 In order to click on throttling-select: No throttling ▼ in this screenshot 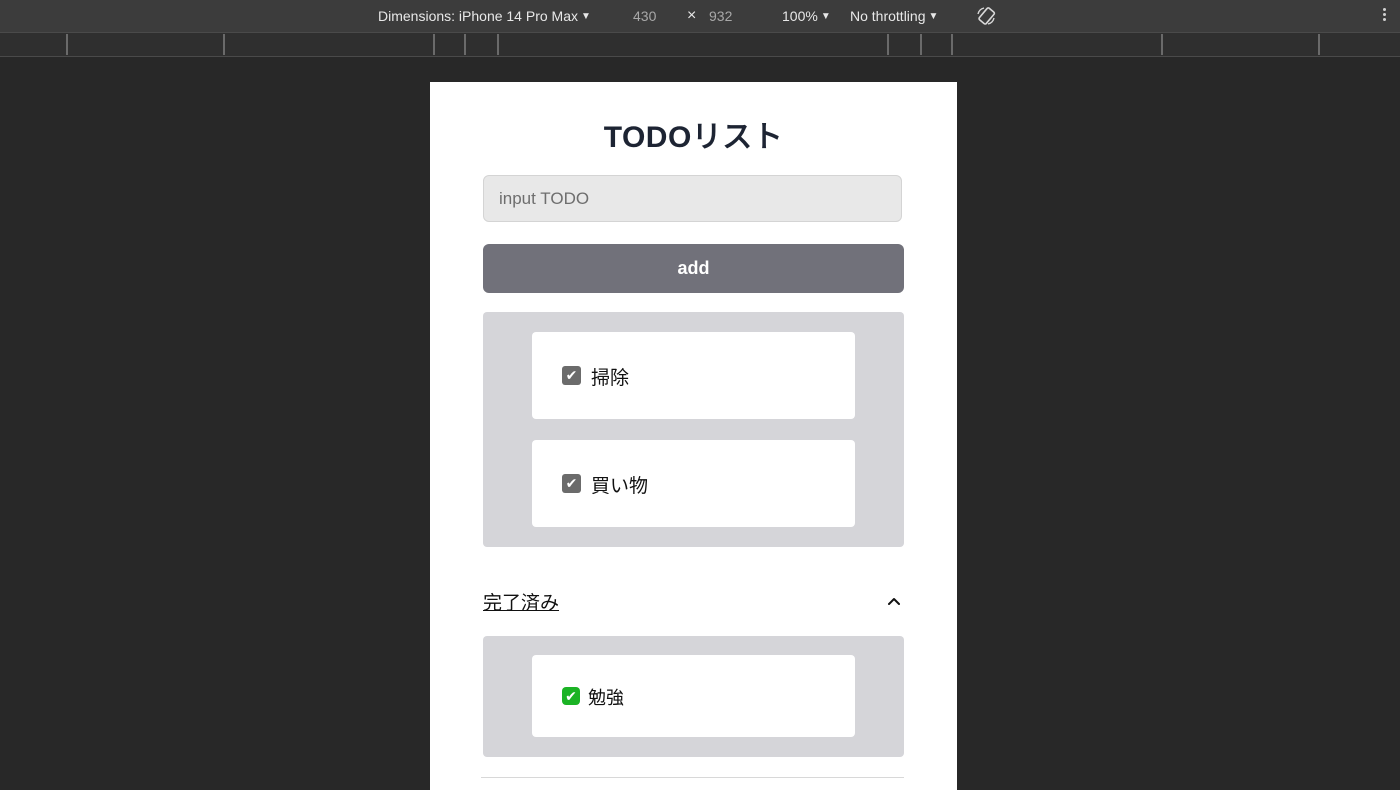, I will do `click(894, 16)`.